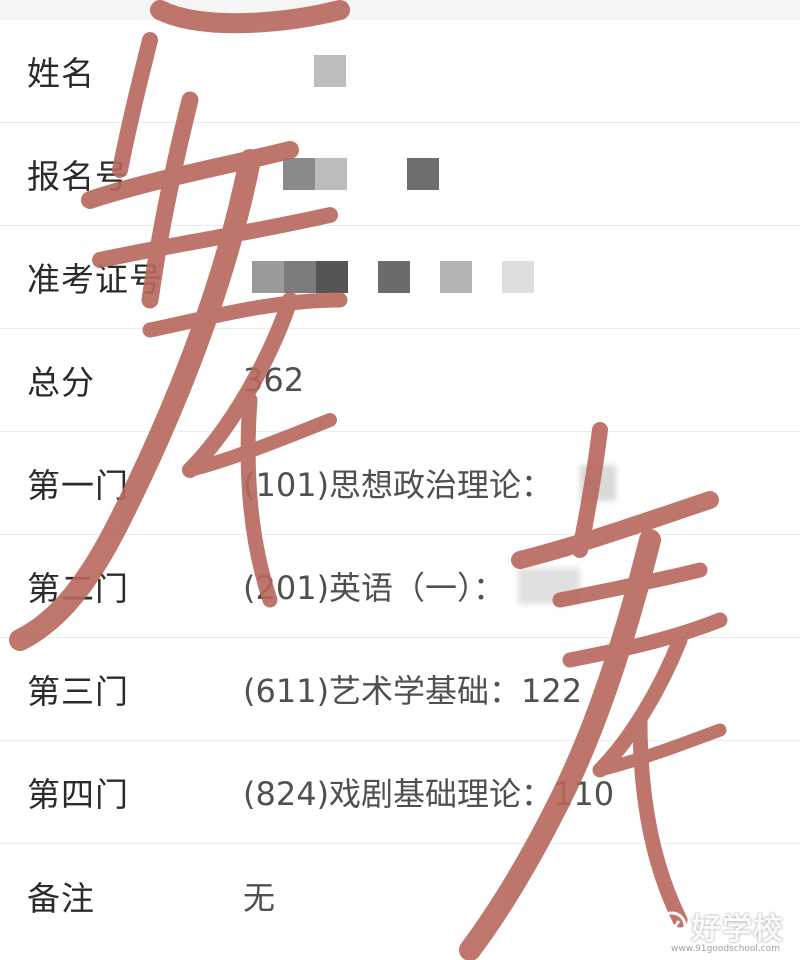 This screenshot has height=960, width=800. I want to click on label-total-score: 总分, so click(61, 382).